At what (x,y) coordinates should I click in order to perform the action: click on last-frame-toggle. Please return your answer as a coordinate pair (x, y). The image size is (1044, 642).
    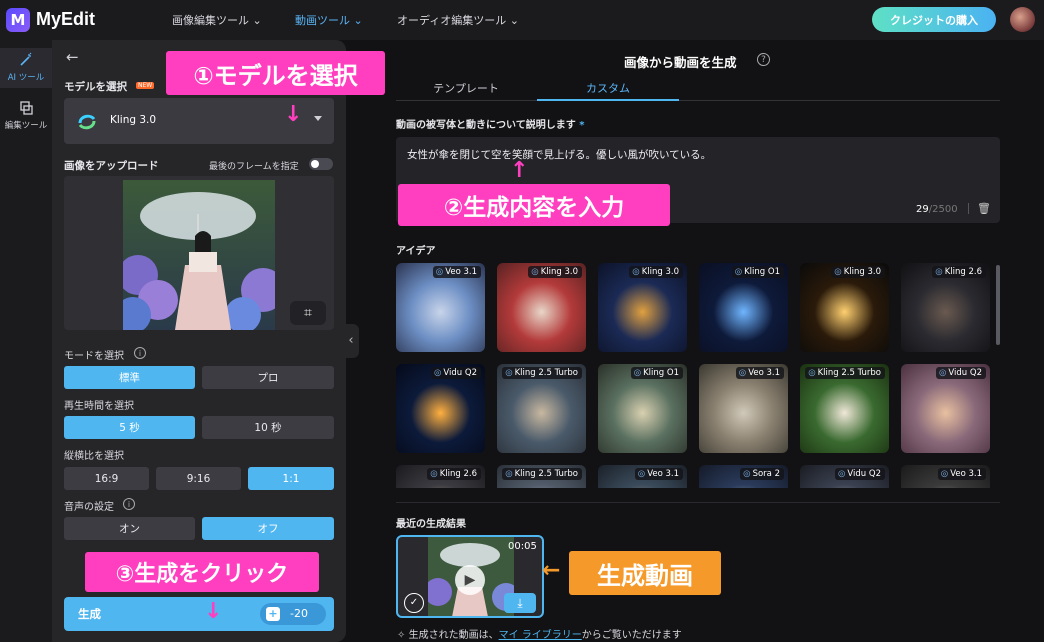
    Looking at the image, I should click on (321, 164).